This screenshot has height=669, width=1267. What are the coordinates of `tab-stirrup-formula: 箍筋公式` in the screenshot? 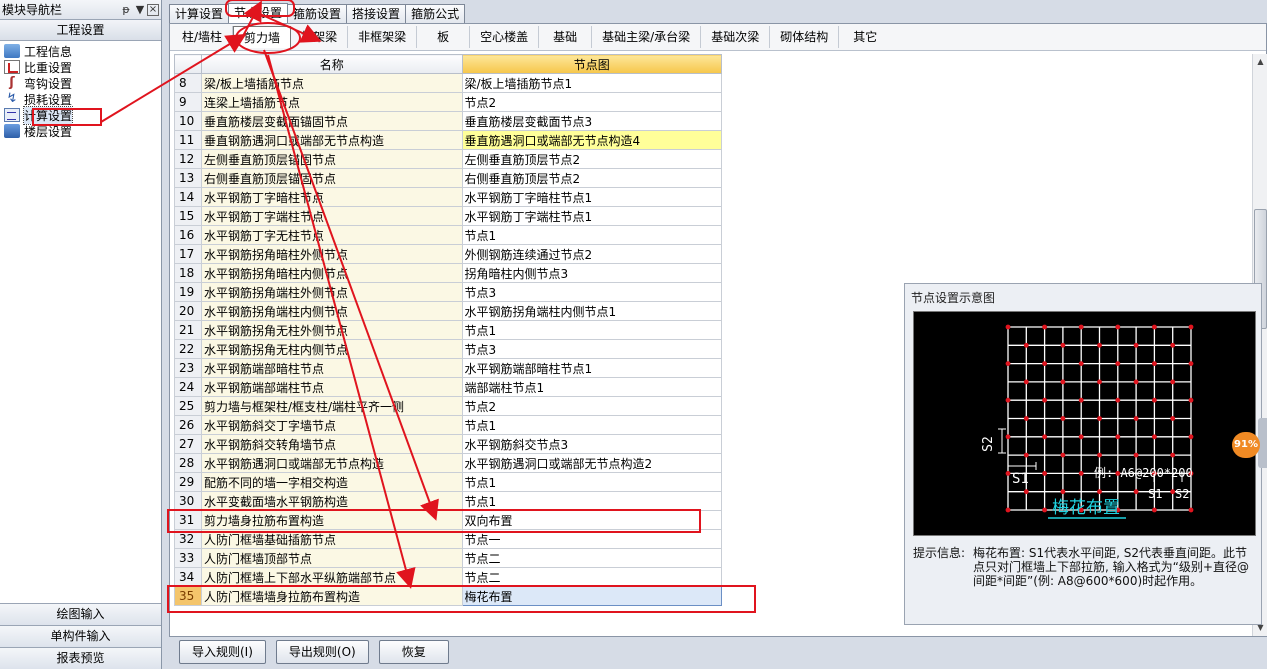 It's located at (435, 13).